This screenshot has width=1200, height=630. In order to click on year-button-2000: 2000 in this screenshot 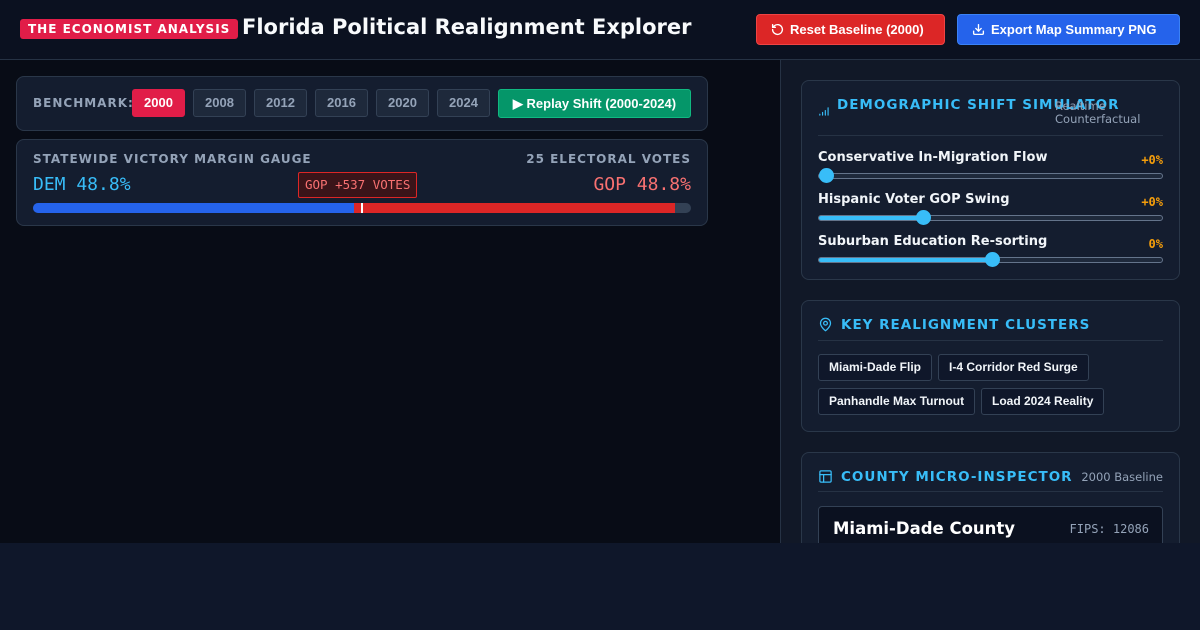, I will do `click(158, 103)`.